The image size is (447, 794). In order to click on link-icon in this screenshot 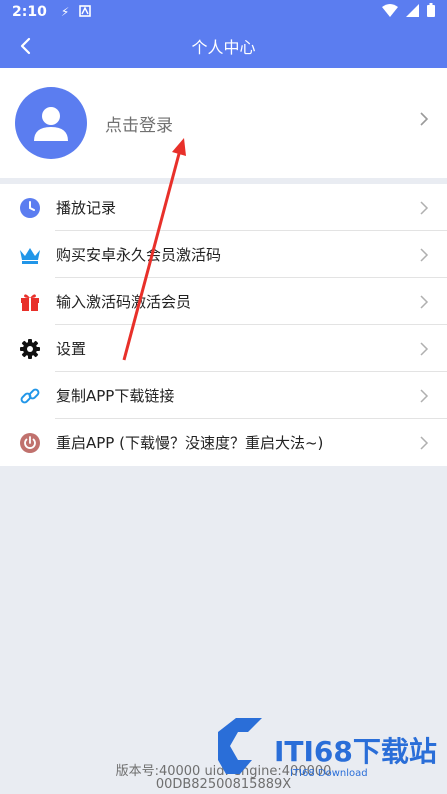, I will do `click(30, 396)`.